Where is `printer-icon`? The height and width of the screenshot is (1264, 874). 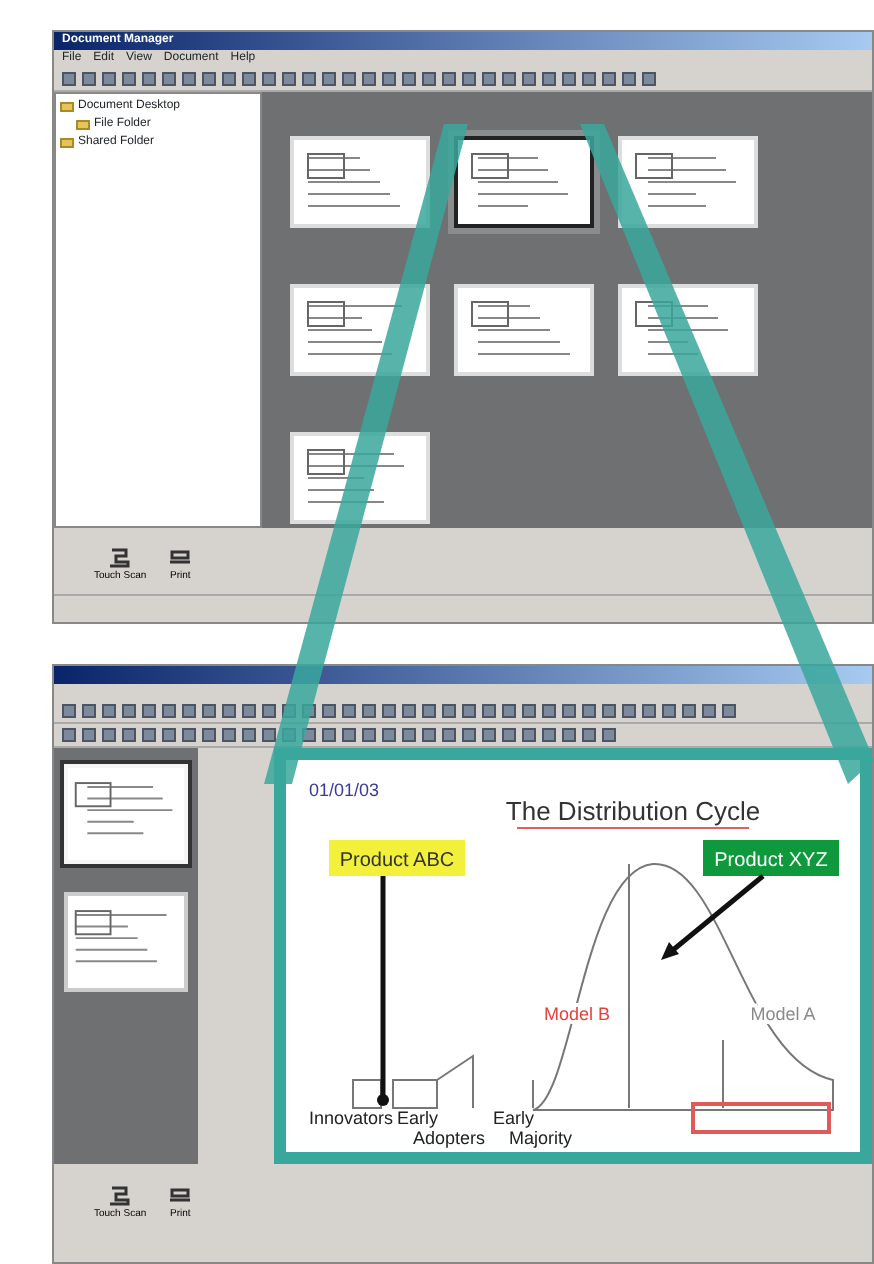
printer-icon is located at coordinates (180, 1196).